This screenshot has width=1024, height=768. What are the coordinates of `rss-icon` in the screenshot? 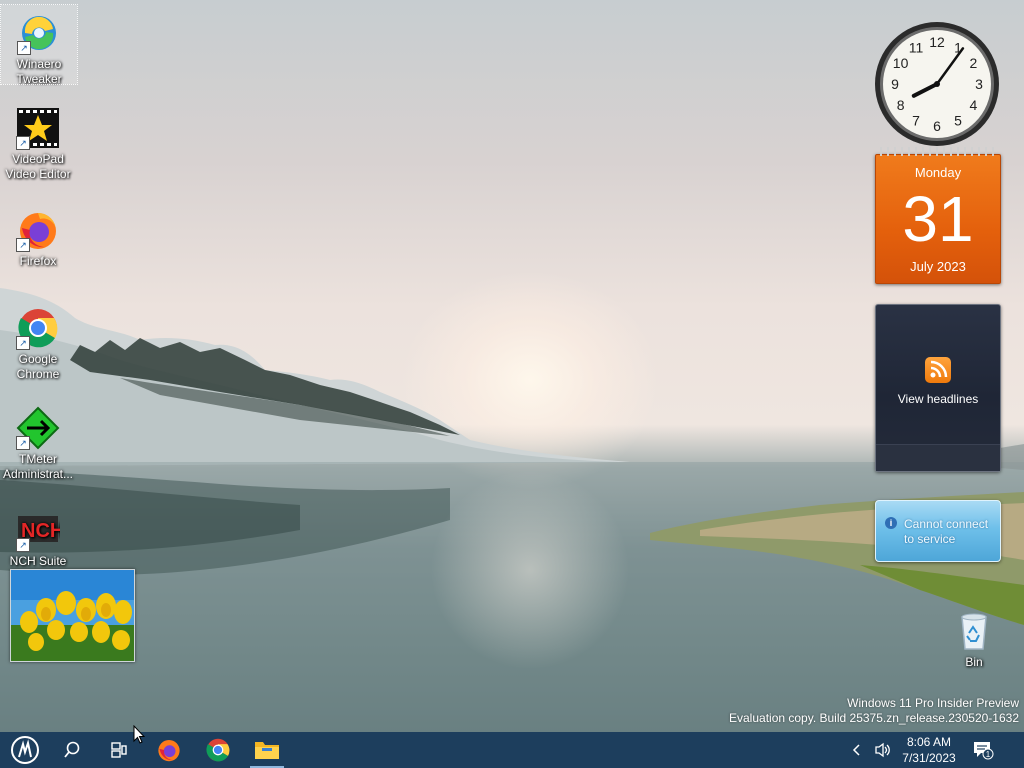 It's located at (938, 370).